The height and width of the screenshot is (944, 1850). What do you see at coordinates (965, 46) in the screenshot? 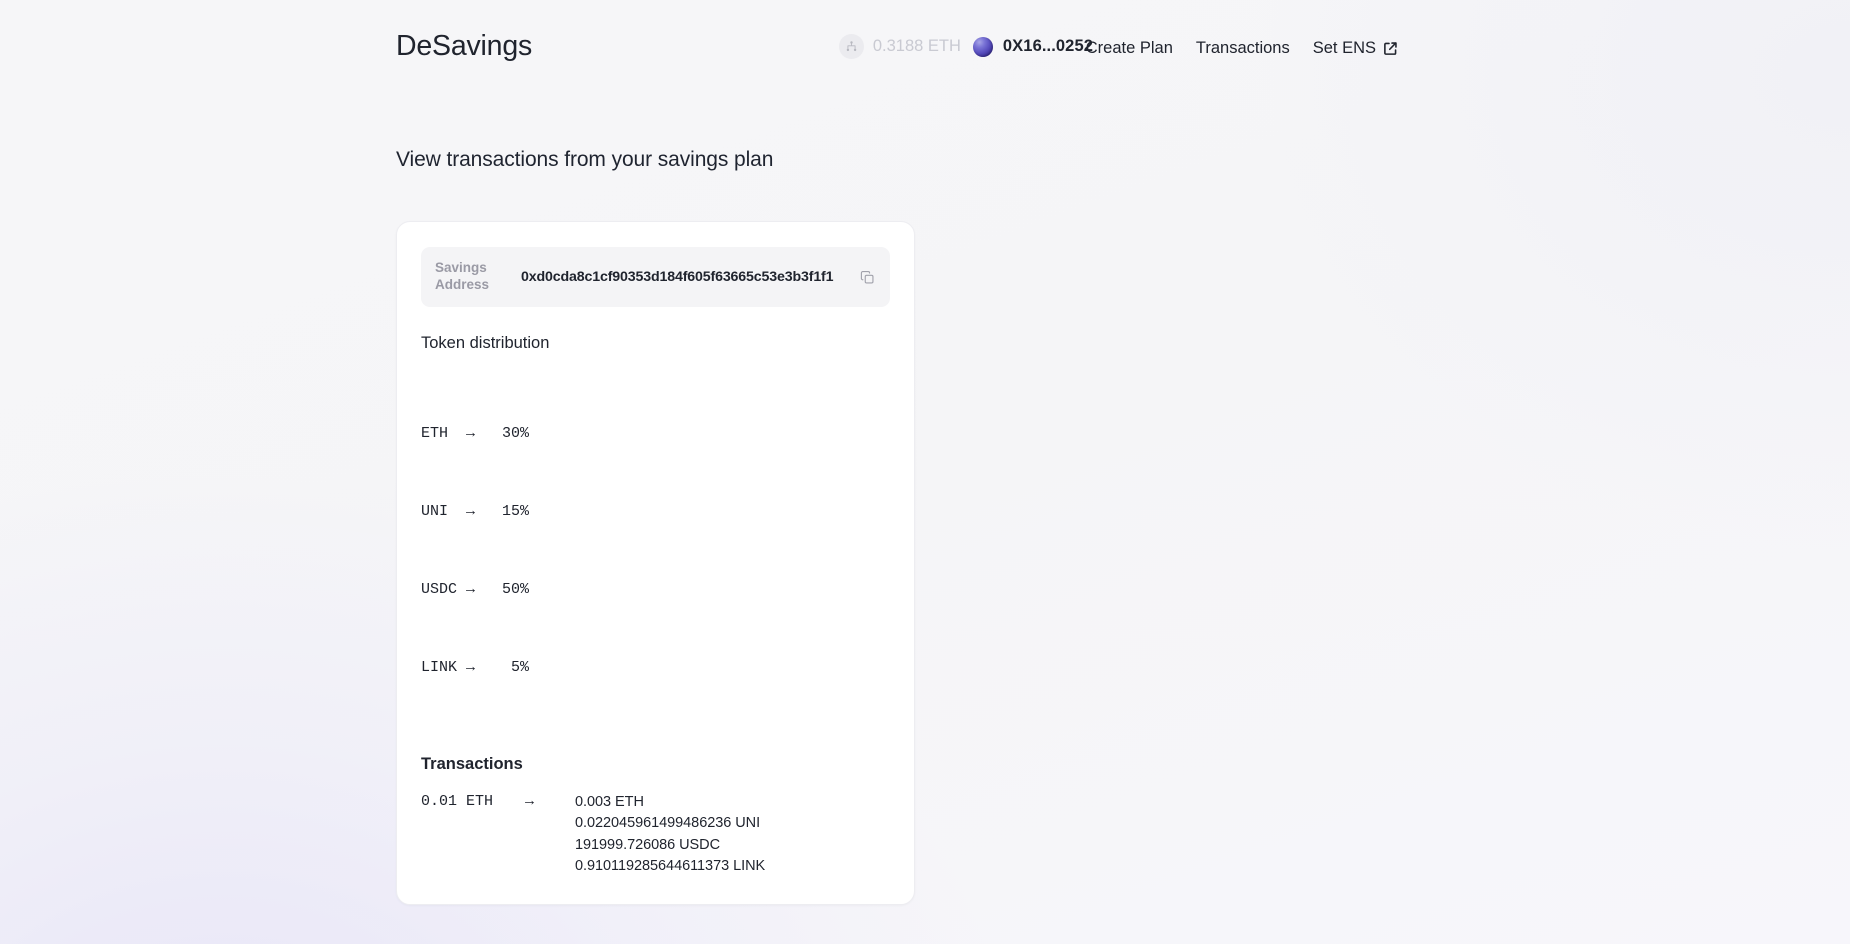
I see `wallet-cluster: 0.3188 ETH 0X16...0252` at bounding box center [965, 46].